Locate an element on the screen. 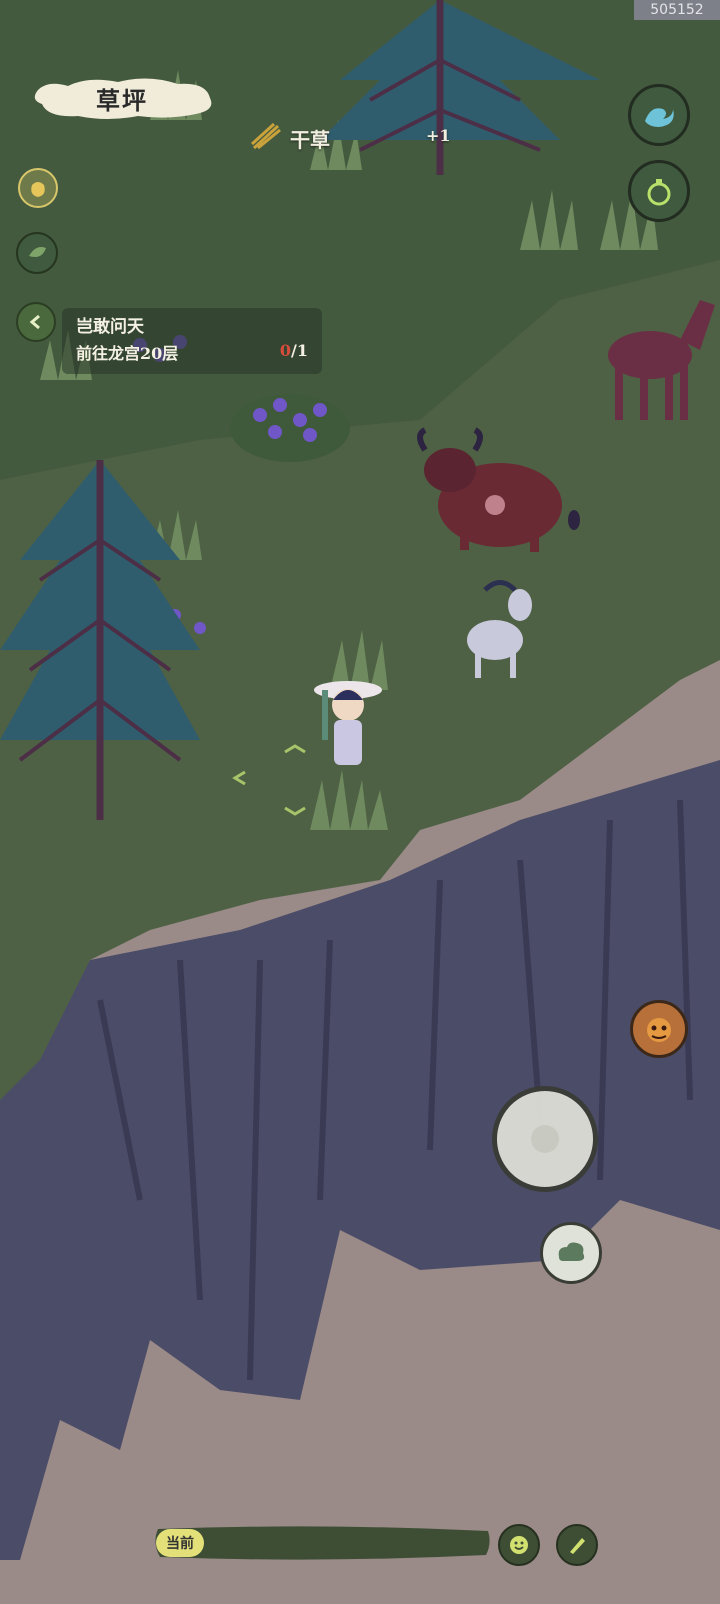 Image resolution: width=720 pixels, height=1604 pixels. bag-button is located at coordinates (38, 188).